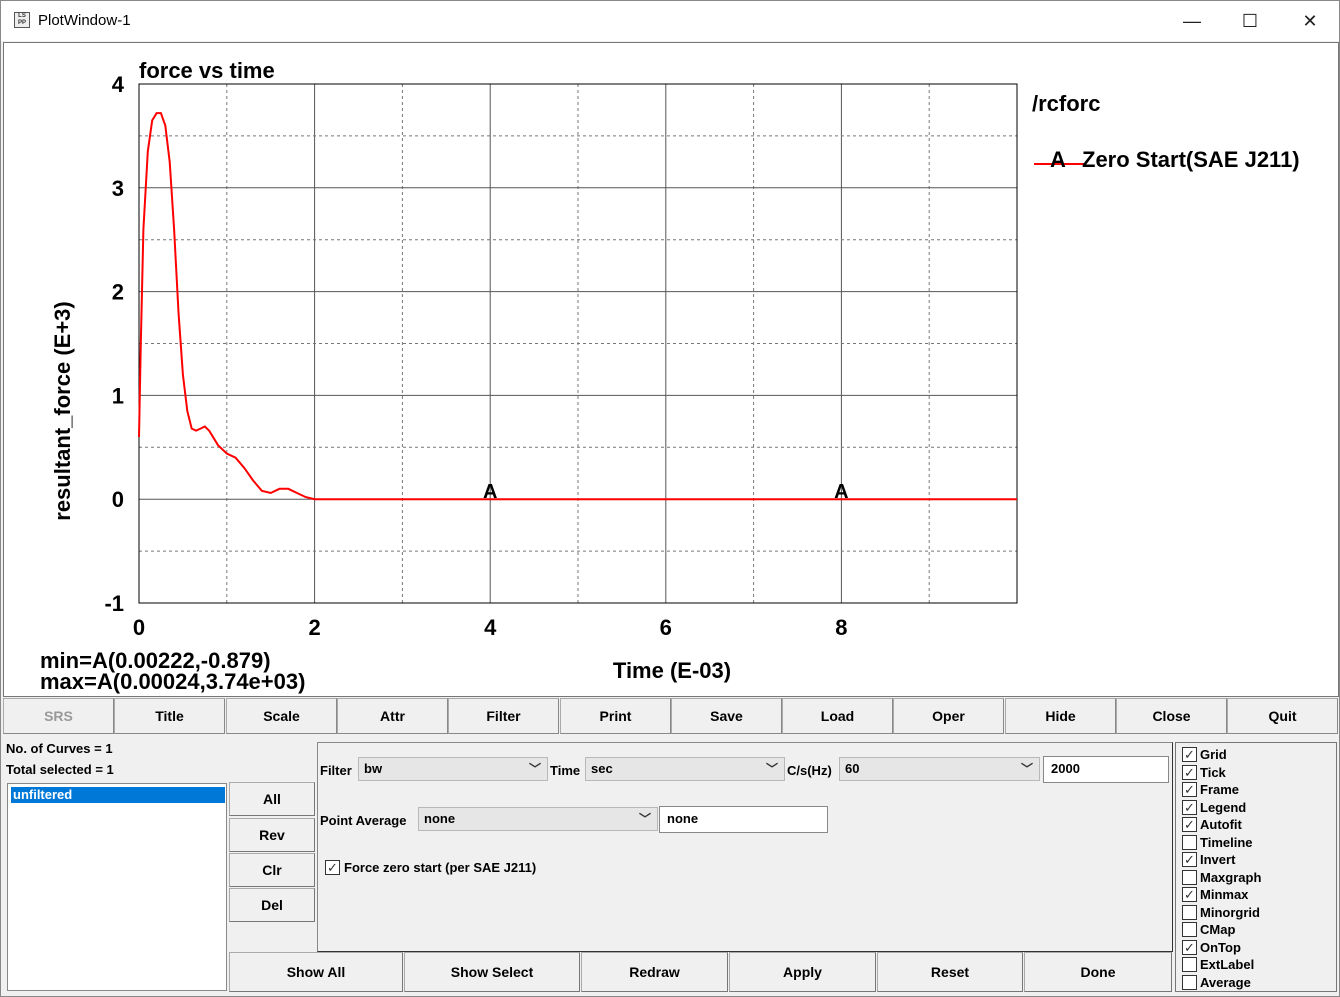 The image size is (1340, 997). What do you see at coordinates (1310, 21) in the screenshot?
I see `close-window-button: ✕` at bounding box center [1310, 21].